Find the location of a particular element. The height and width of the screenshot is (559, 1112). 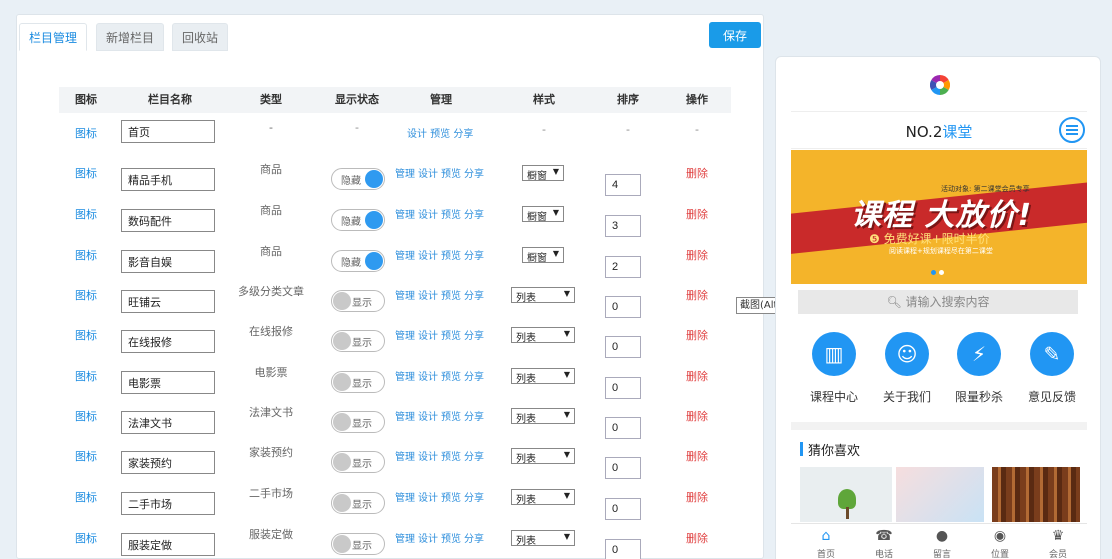

bottom-nav-item: ⌂ 首页 is located at coordinates (826, 543).